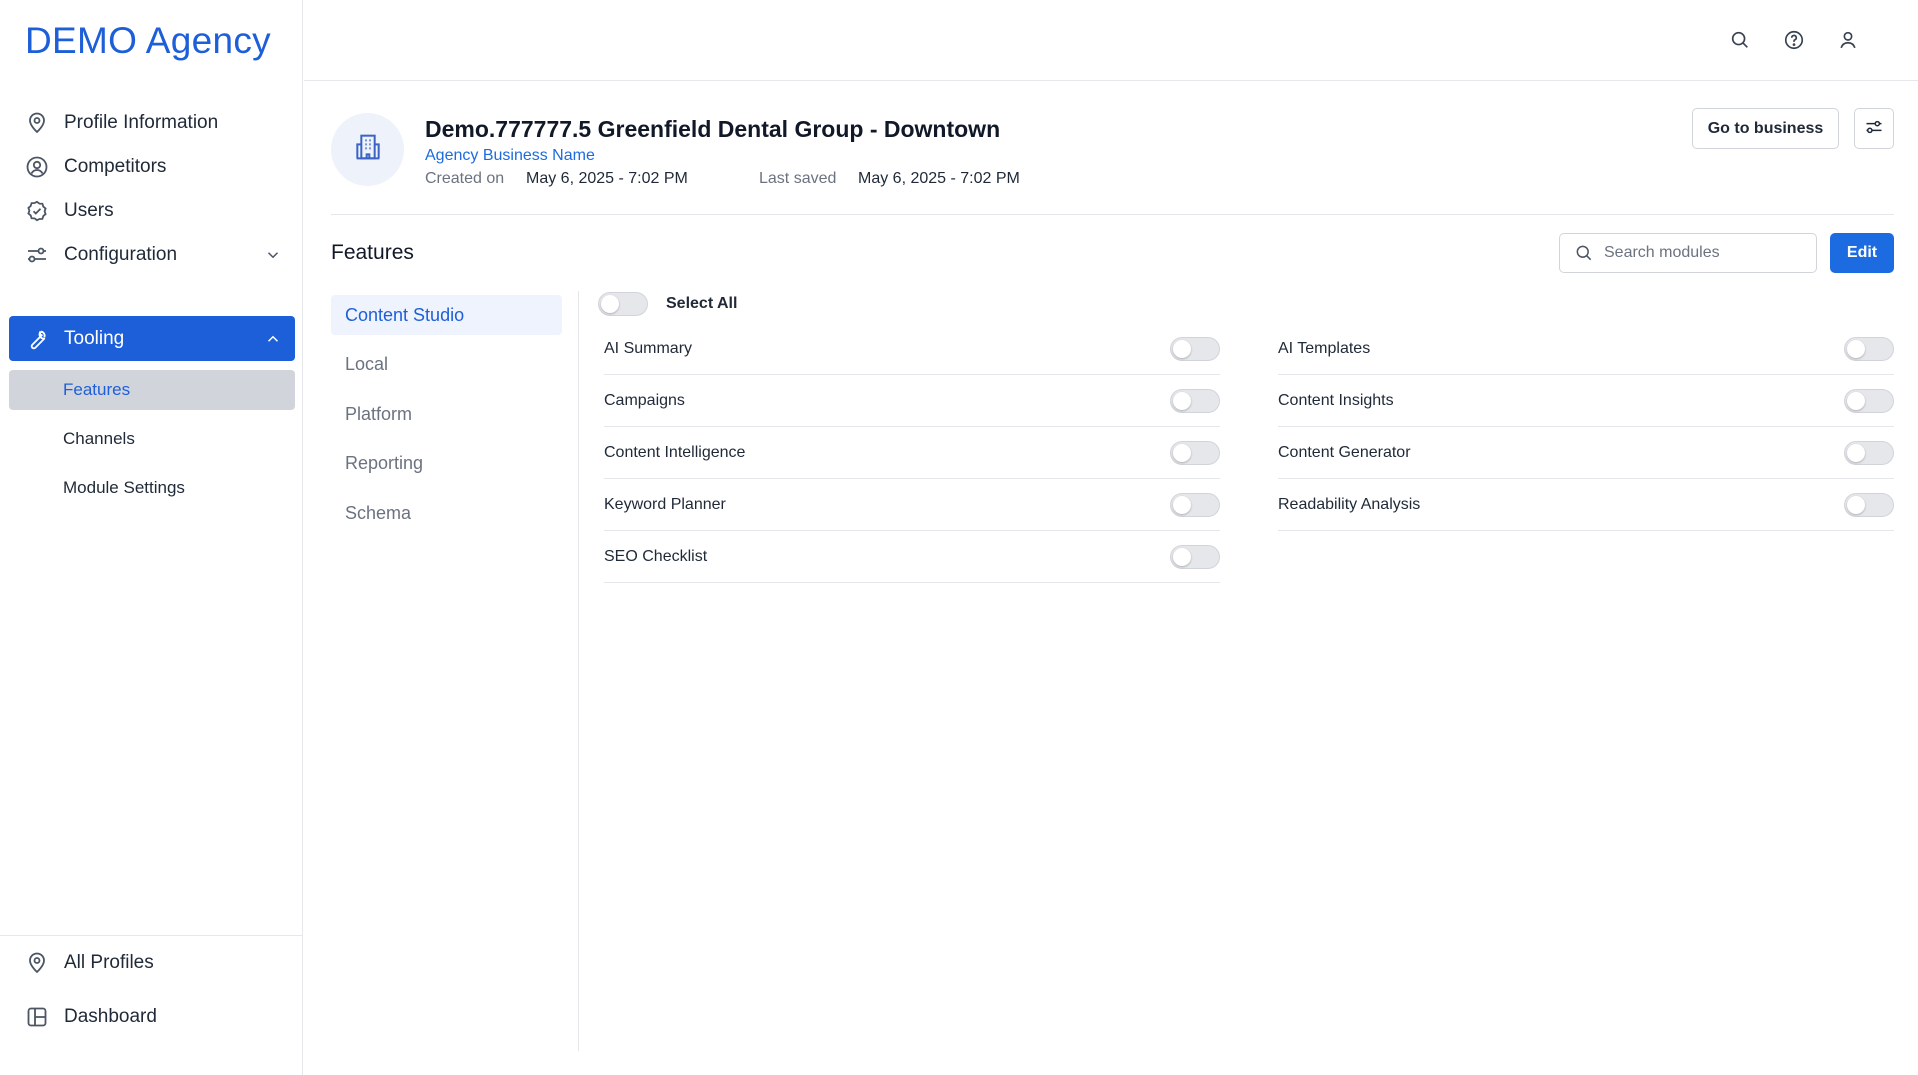  I want to click on feature-toggle-content-insights, so click(1869, 400).